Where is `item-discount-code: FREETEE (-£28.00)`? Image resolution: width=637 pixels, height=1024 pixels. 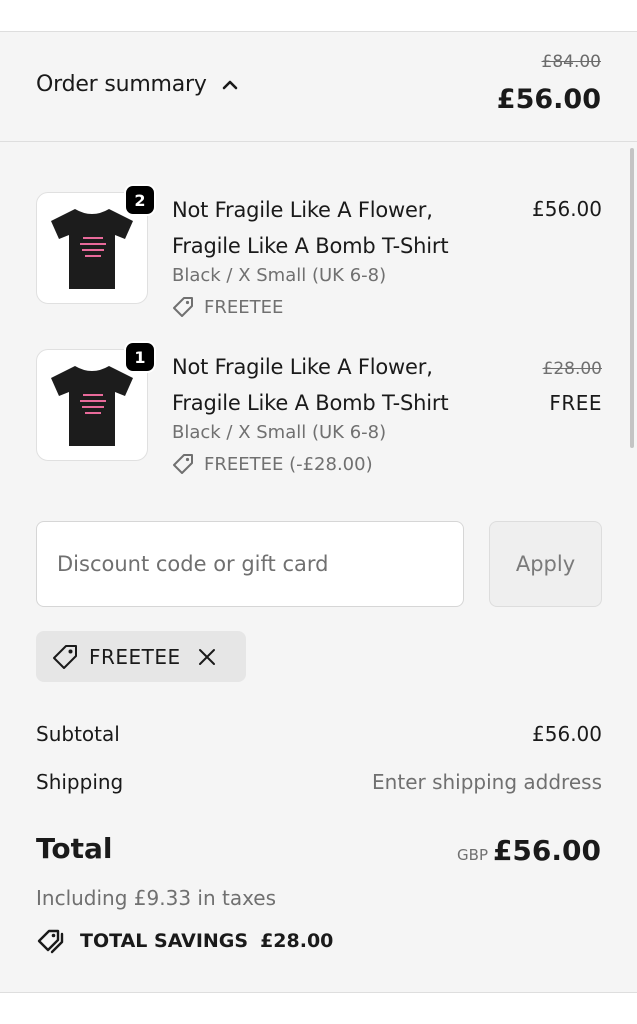 item-discount-code: FREETEE (-£28.00) is located at coordinates (288, 464).